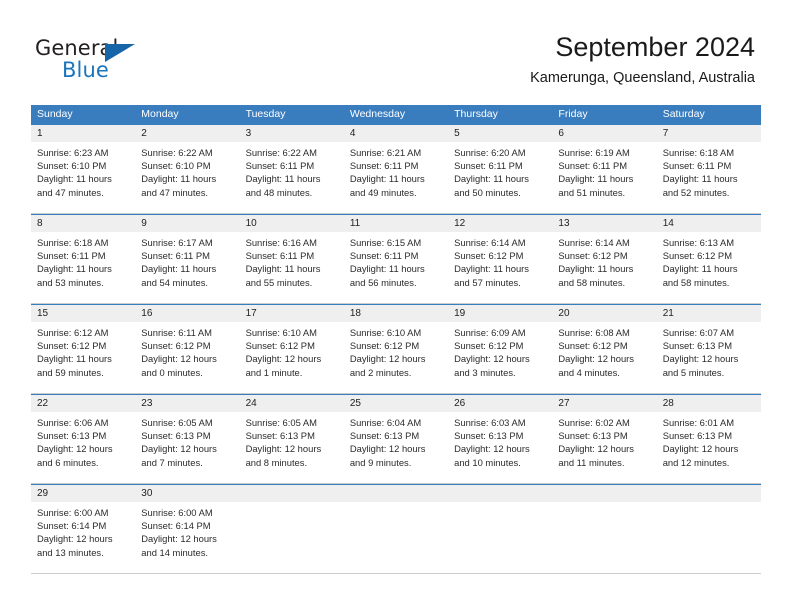 The height and width of the screenshot is (612, 792). What do you see at coordinates (396, 313) in the screenshot?
I see `day-number: 18` at bounding box center [396, 313].